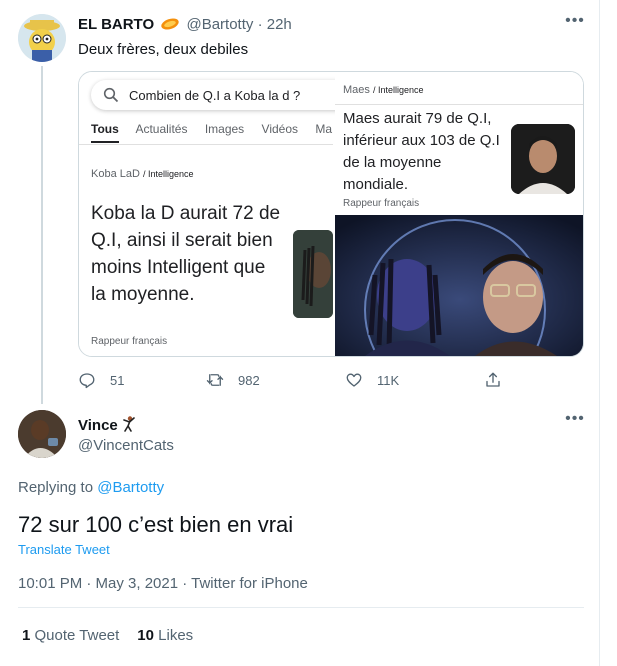  Describe the element at coordinates (111, 95) in the screenshot. I see `search-icon` at that location.